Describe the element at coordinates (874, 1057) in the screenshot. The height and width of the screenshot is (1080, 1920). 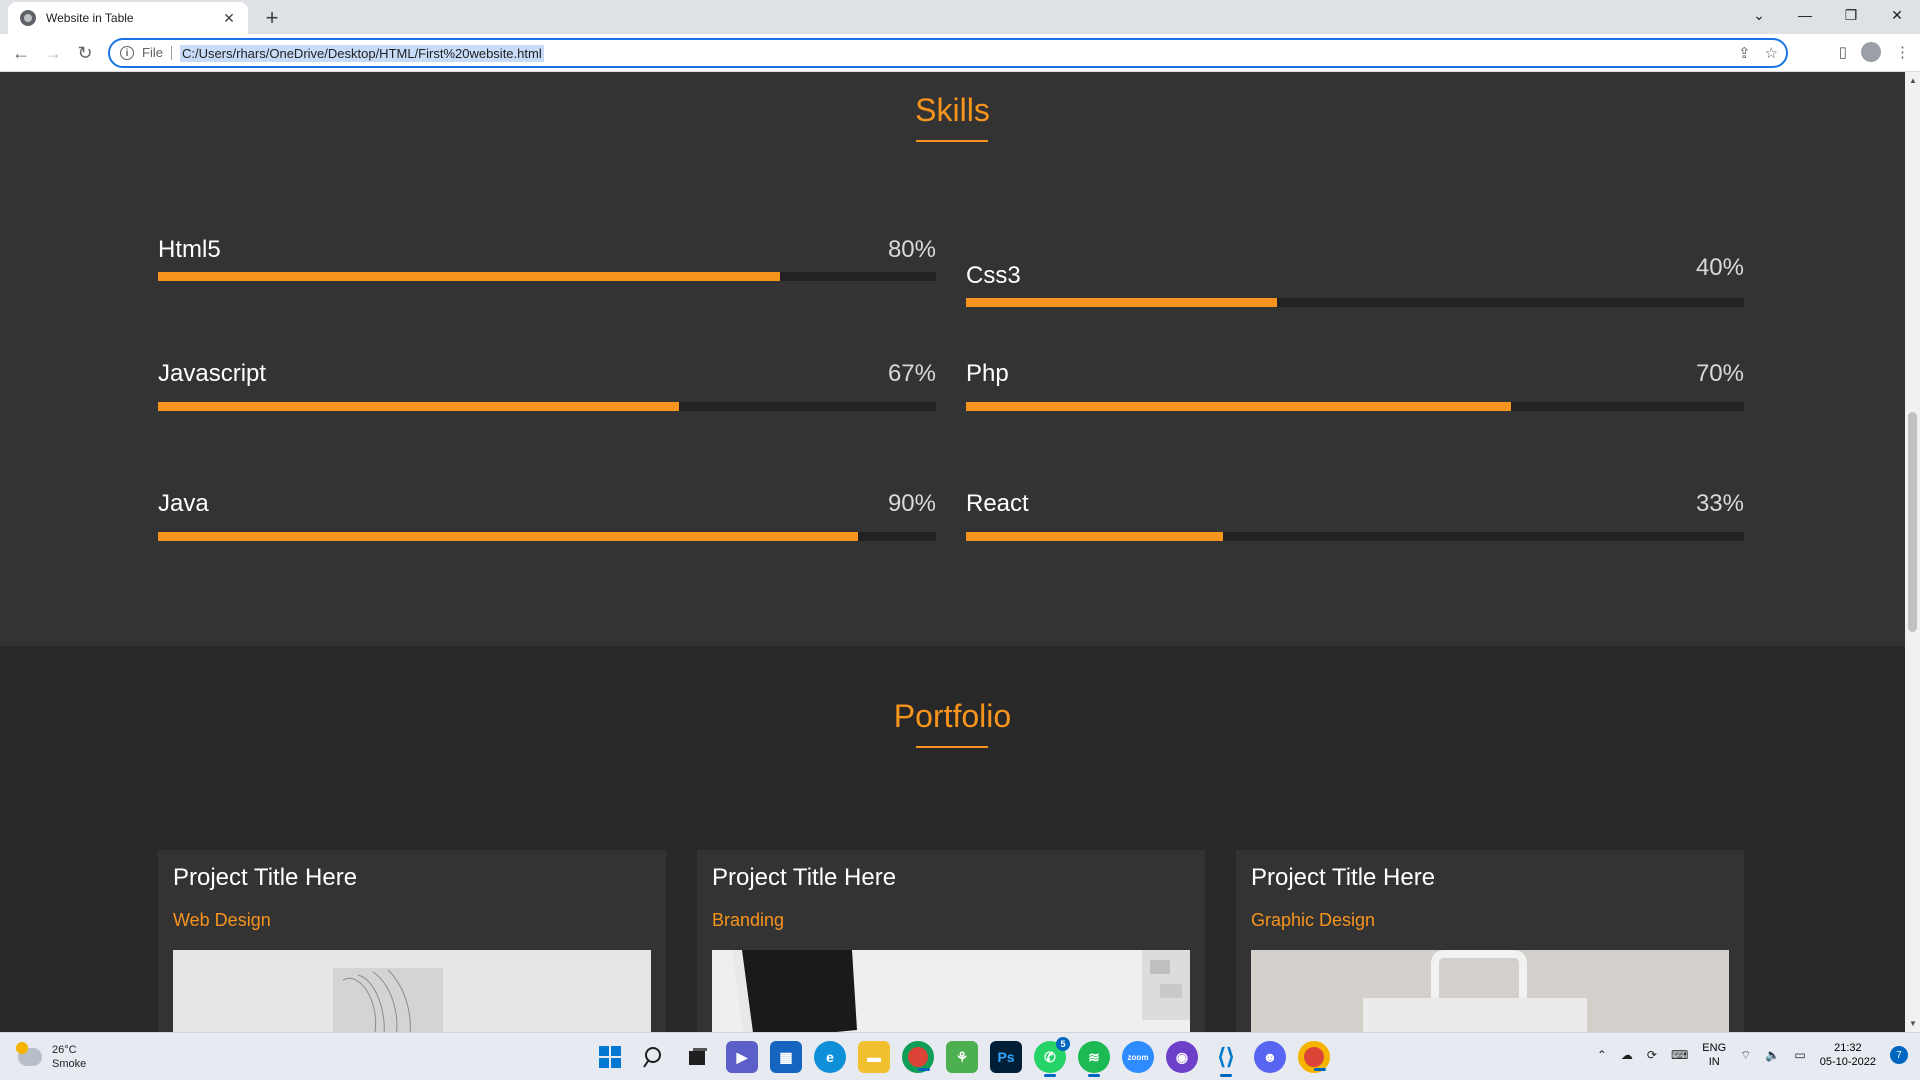
I see `file-explorer-icon: ▬` at that location.